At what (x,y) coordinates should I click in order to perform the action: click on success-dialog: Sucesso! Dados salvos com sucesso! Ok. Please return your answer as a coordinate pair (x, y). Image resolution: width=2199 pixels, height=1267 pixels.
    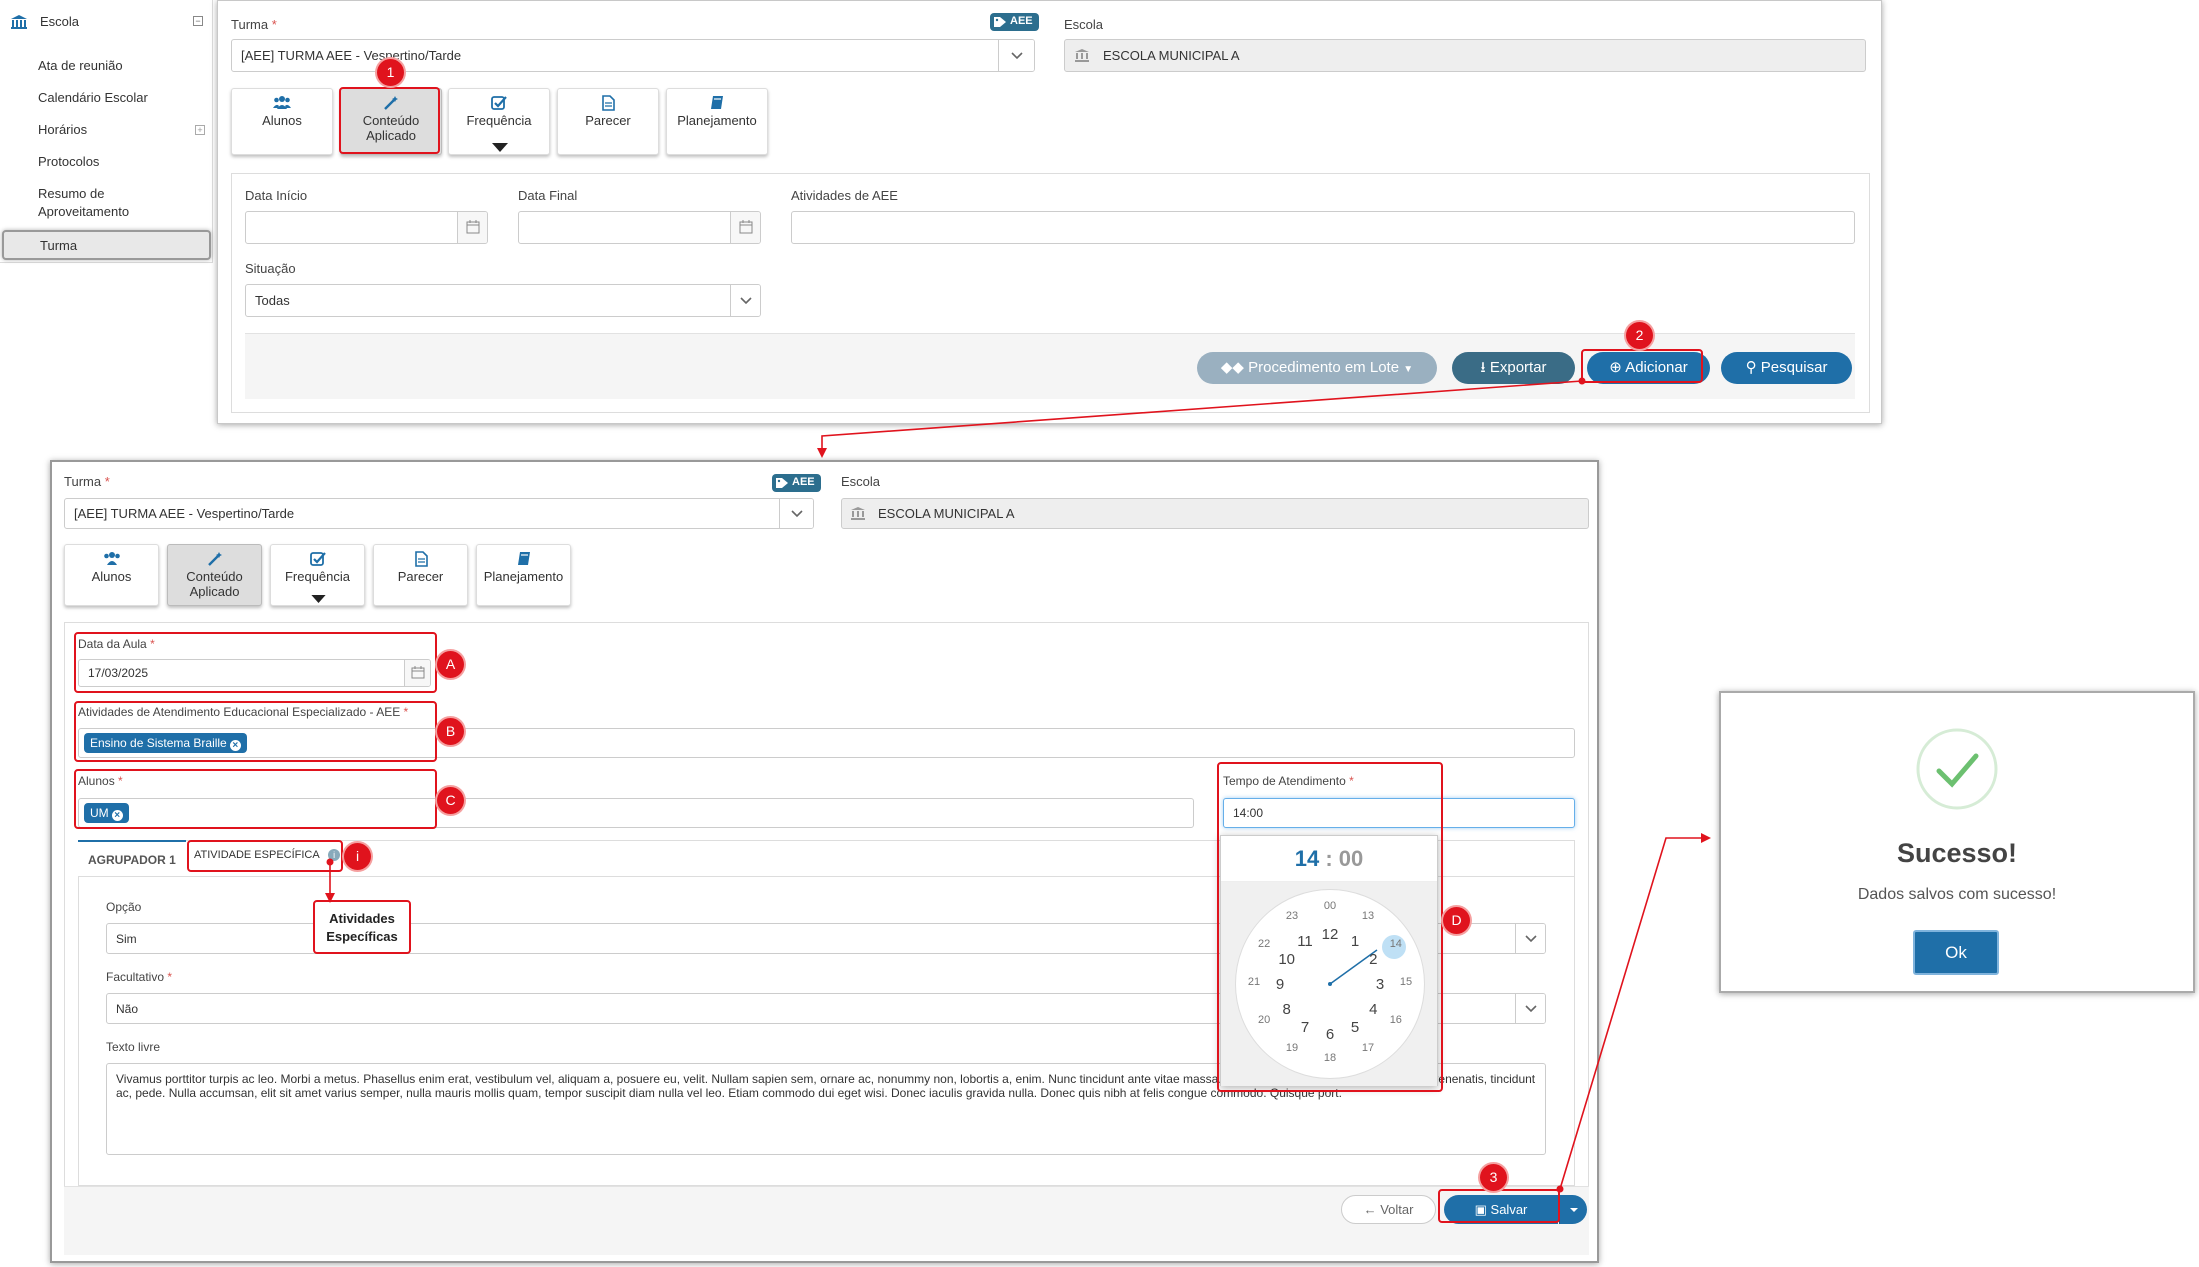
    Looking at the image, I should click on (1957, 842).